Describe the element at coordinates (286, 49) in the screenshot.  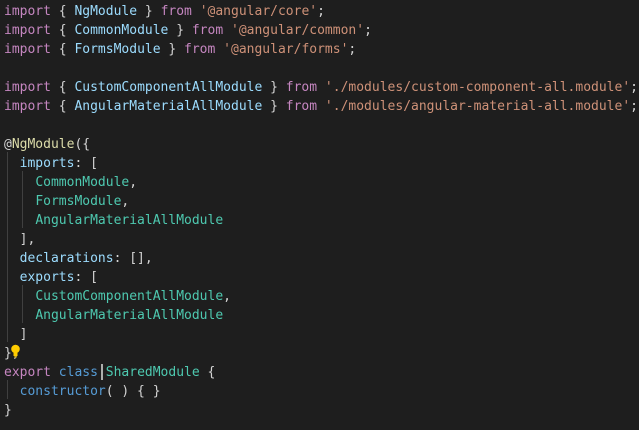
I see `code-token: '@angular/forms'` at that location.